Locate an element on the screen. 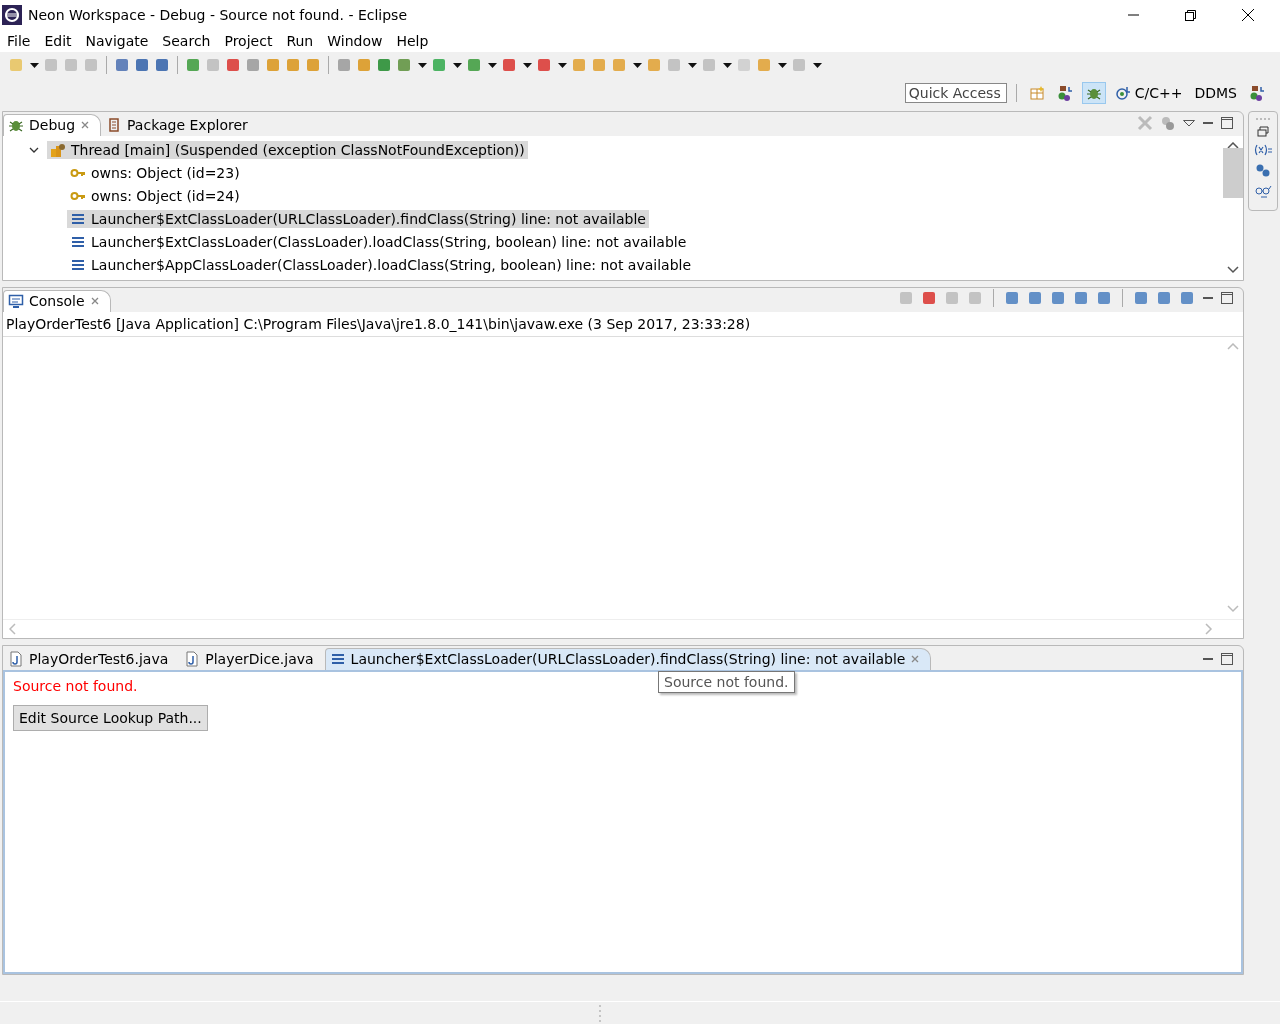  scrollbar-thumb is located at coordinates (1233, 173).